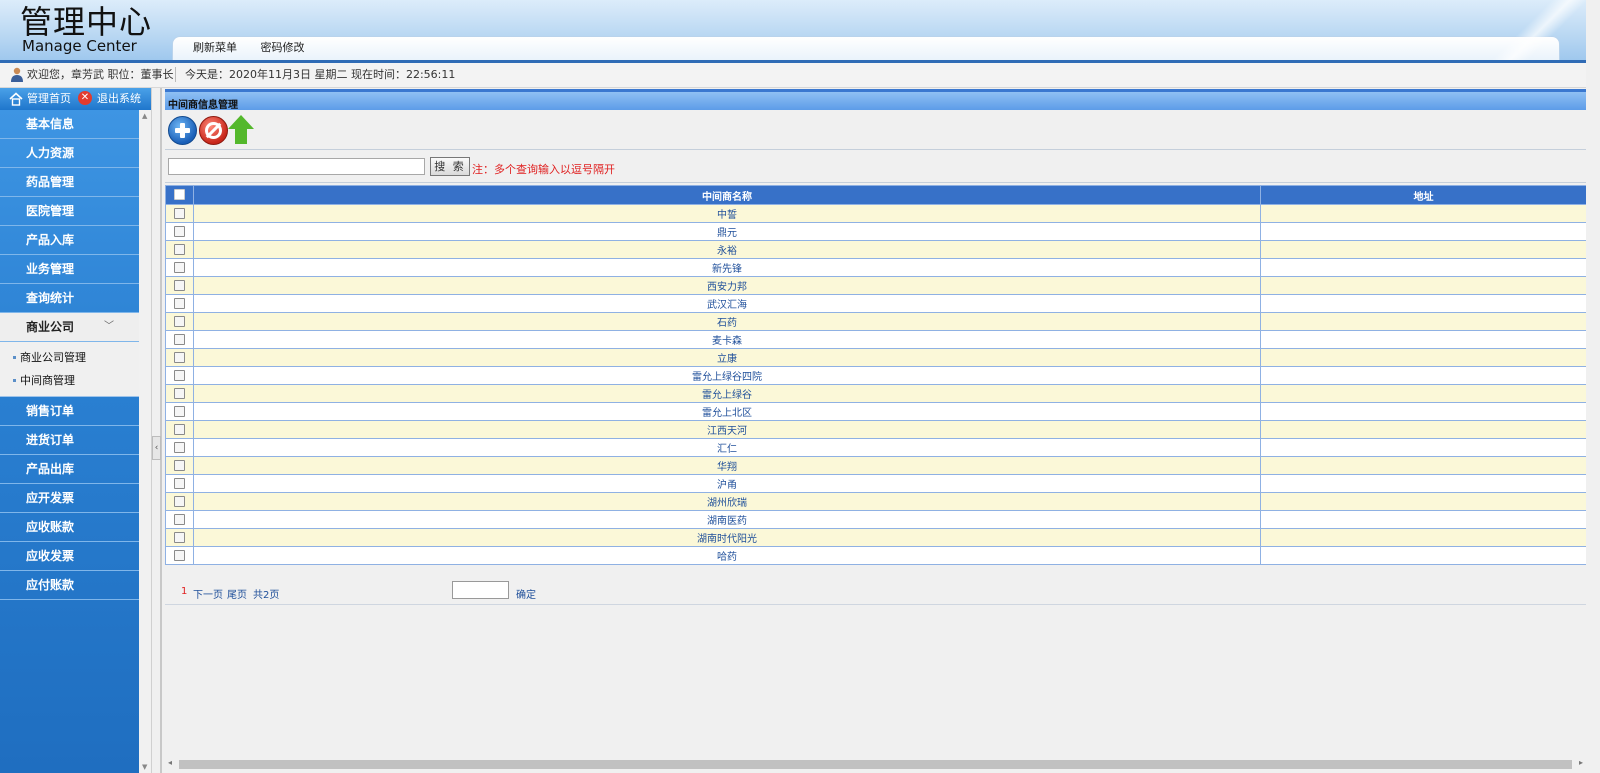 This screenshot has width=1600, height=773. Describe the element at coordinates (85, 98) in the screenshot. I see `close-icon: ✕` at that location.